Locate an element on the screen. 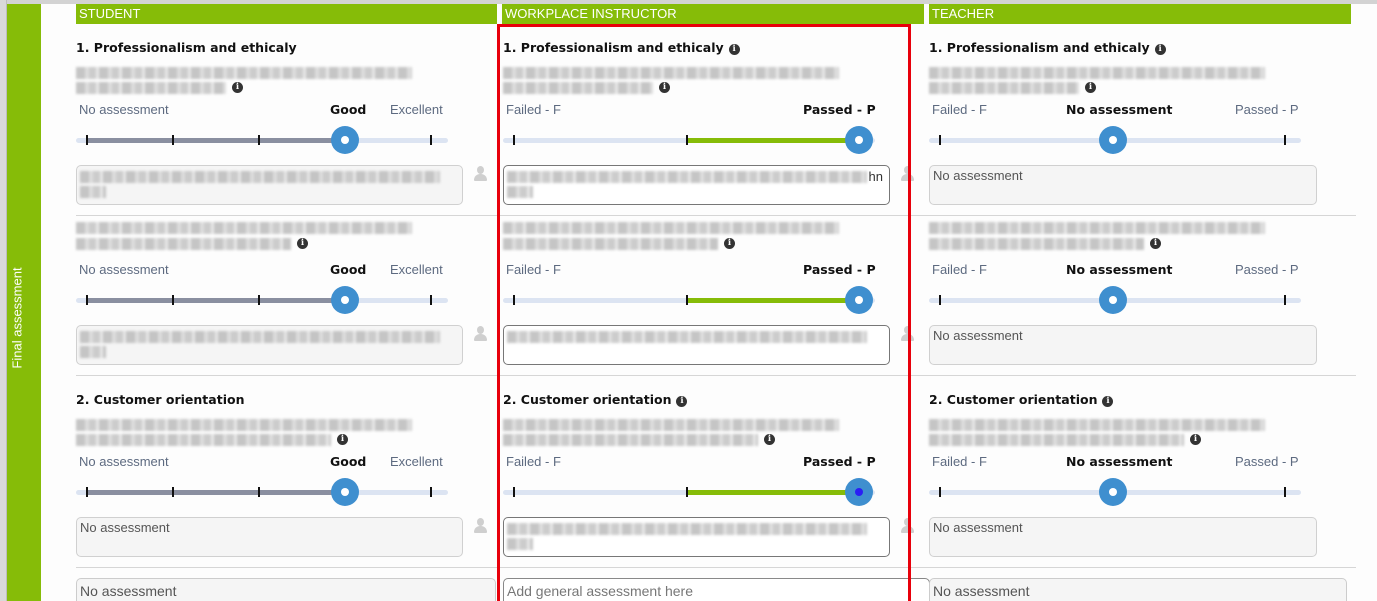  instructor-general-assessment is located at coordinates (716, 589).